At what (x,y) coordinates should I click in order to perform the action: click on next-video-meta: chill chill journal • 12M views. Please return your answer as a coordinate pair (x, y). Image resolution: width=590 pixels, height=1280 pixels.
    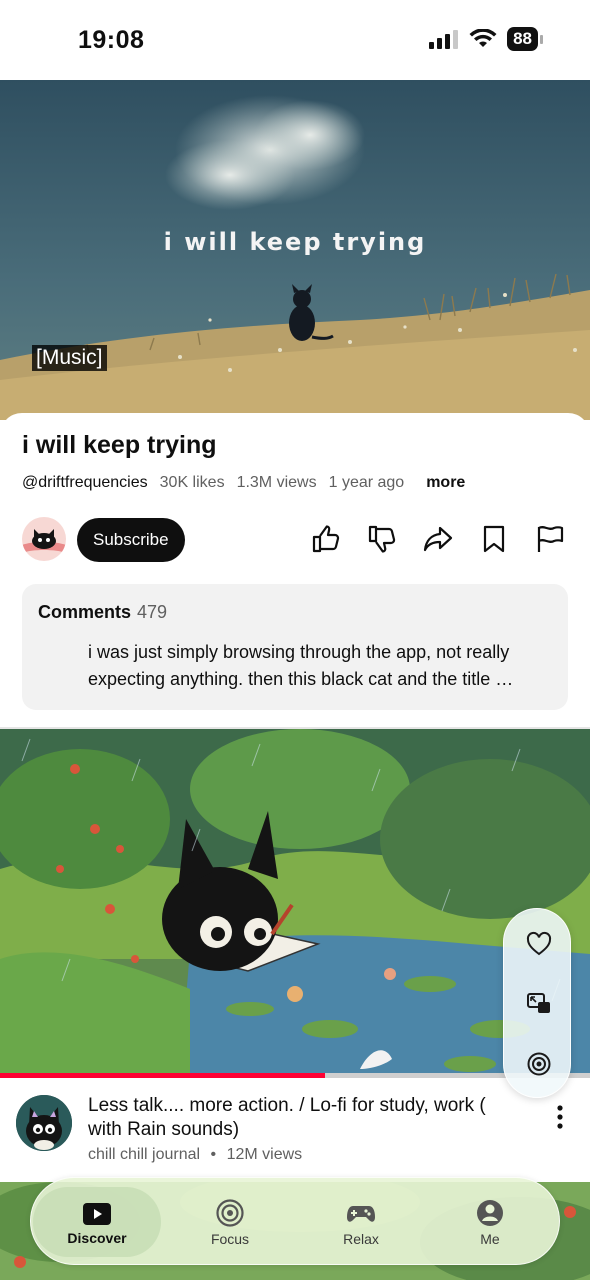
    Looking at the image, I should click on (195, 1155).